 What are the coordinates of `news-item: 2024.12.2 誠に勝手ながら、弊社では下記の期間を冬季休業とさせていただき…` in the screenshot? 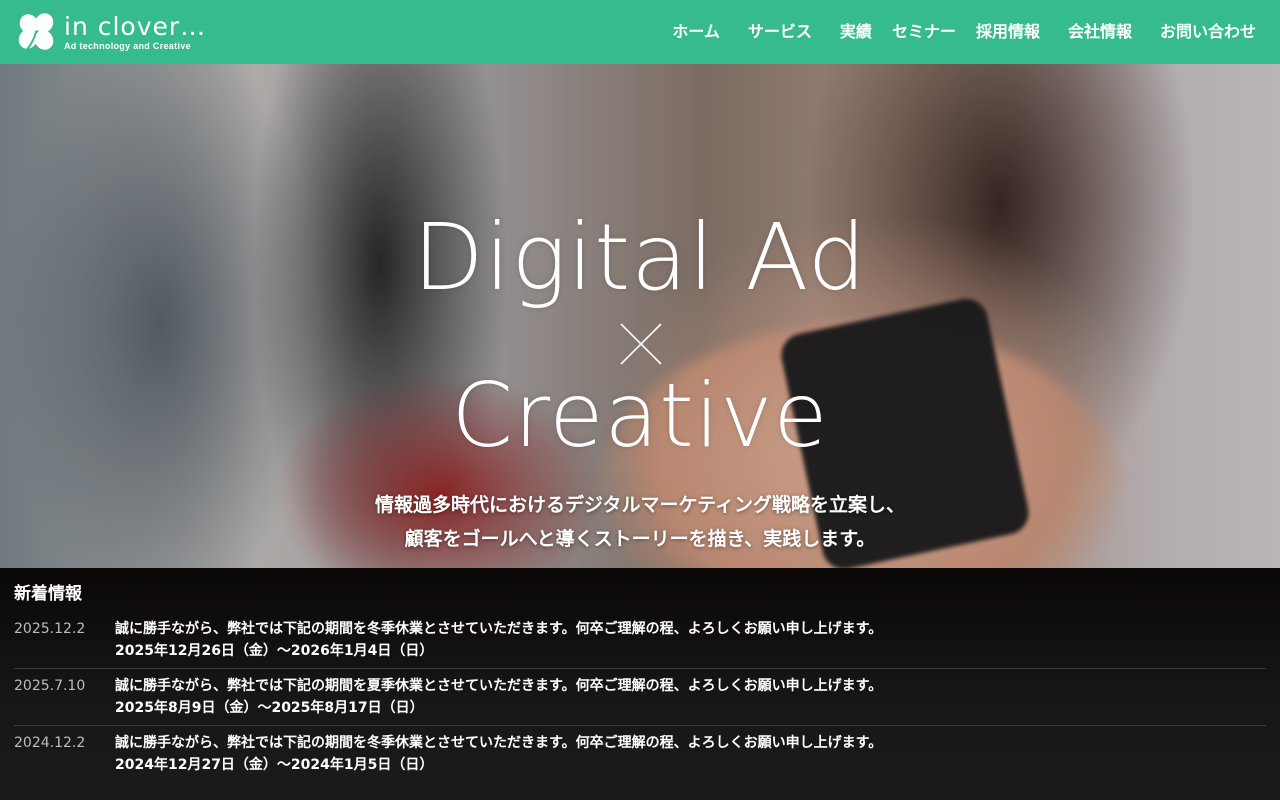 It's located at (640, 754).